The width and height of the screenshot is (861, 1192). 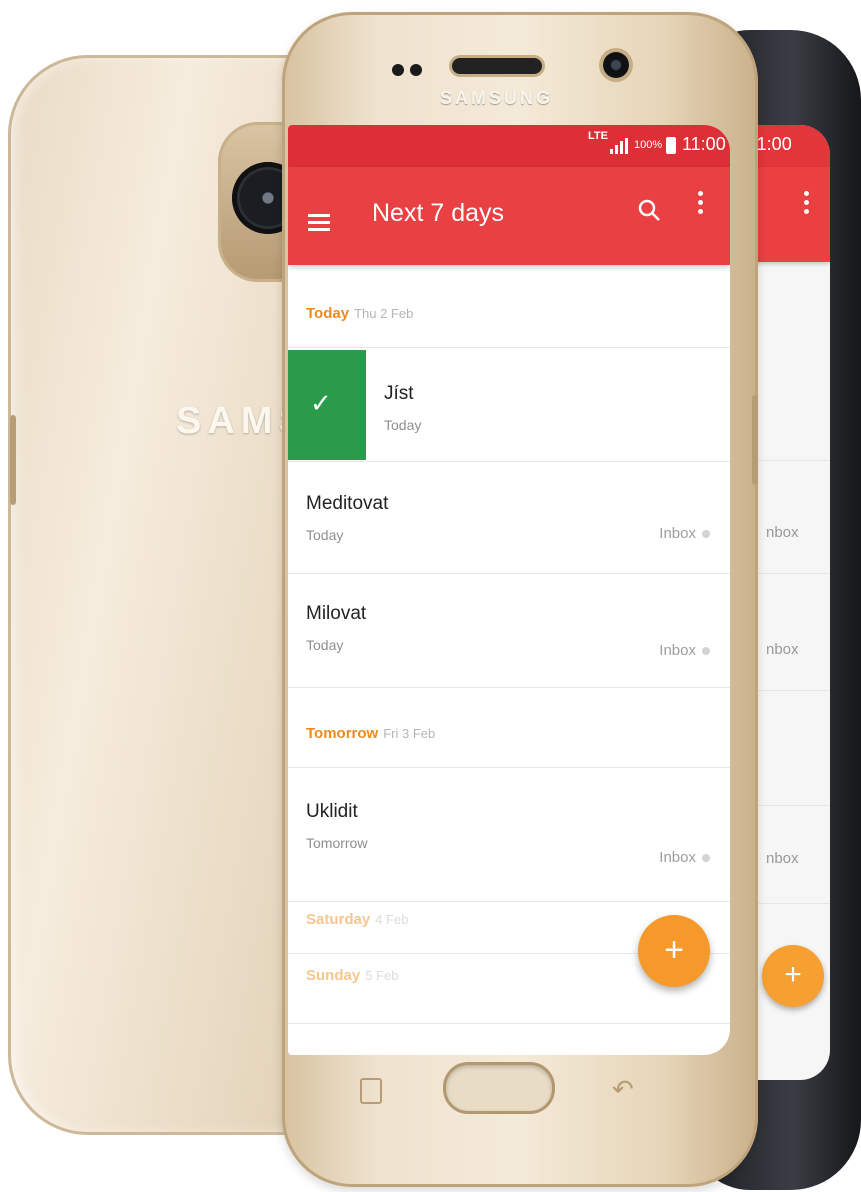 I want to click on network-type: LTE, so click(x=598, y=136).